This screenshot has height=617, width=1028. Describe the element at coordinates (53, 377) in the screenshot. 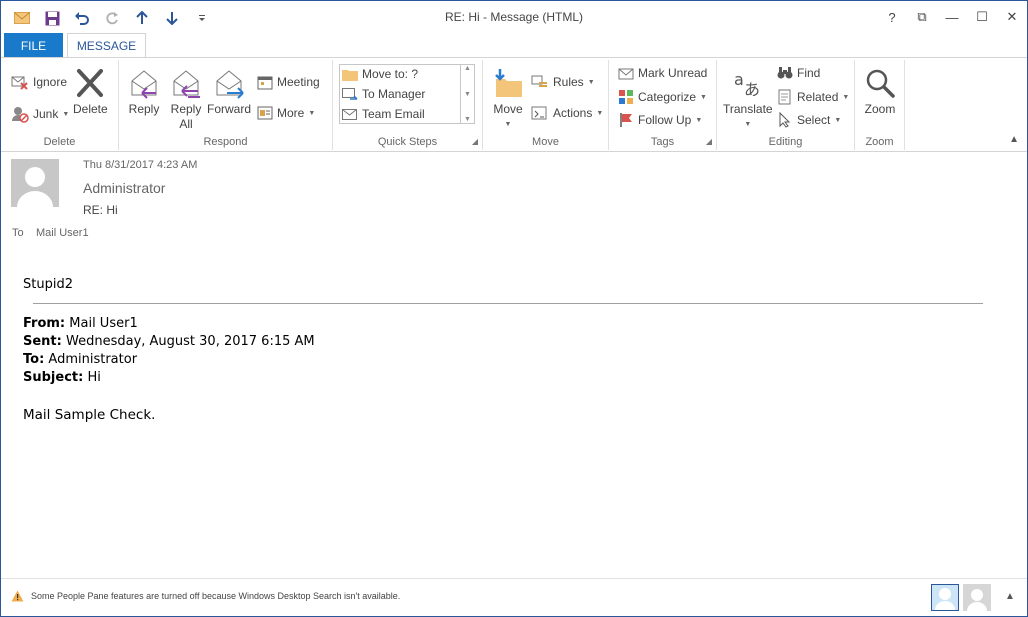

I see `subject-label: Subject:` at that location.